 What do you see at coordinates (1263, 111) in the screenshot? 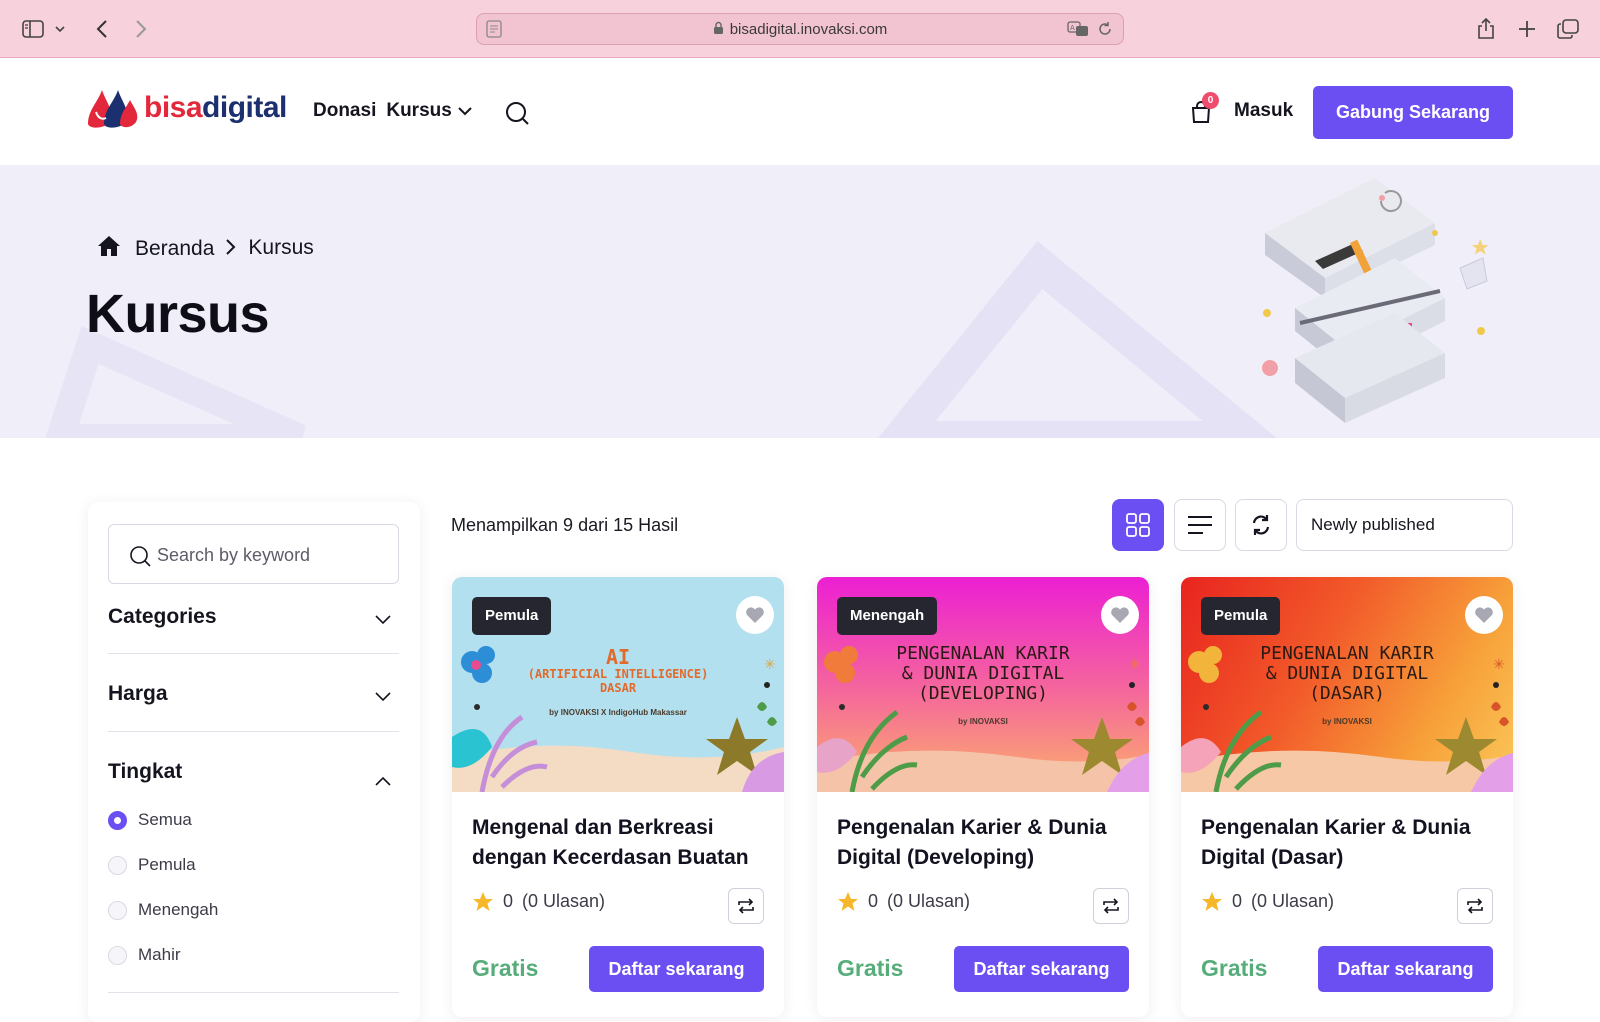
I see `login-link: Masuk` at bounding box center [1263, 111].